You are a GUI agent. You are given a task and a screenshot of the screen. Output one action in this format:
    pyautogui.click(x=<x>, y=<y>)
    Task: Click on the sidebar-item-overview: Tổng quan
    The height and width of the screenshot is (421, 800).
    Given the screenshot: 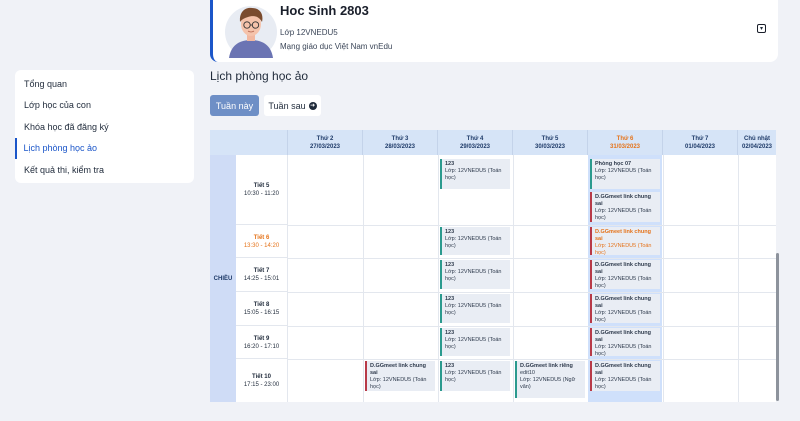 What is the action you would take?
    pyautogui.click(x=104, y=84)
    